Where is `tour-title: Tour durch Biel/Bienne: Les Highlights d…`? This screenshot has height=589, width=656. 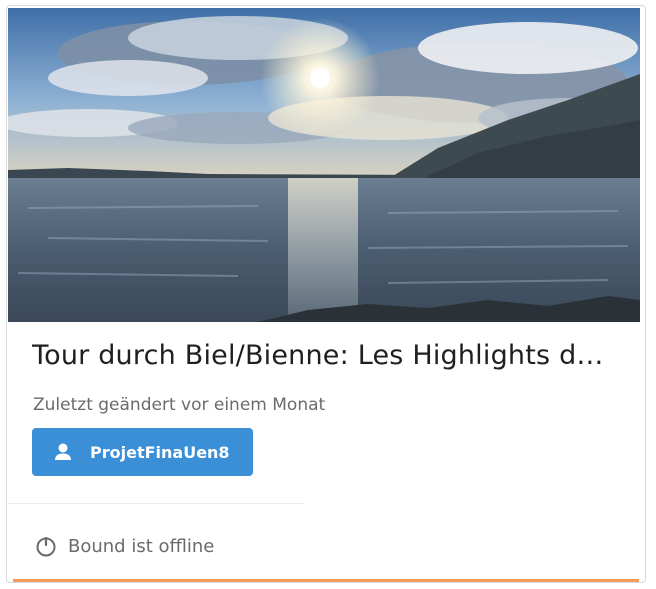 tour-title: Tour durch Biel/Bienne: Les Highlights d… is located at coordinates (327, 355).